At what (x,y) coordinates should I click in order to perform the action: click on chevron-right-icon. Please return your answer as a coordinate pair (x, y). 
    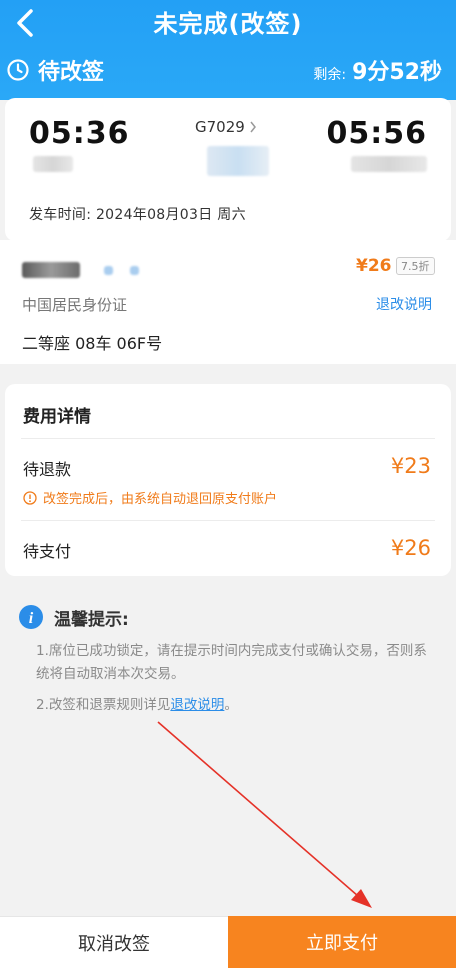
    Looking at the image, I should click on (253, 127).